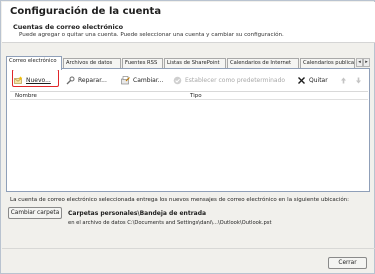 Image resolution: width=375 pixels, height=274 pixels. What do you see at coordinates (318, 80) in the screenshot?
I see `remove-label: Quitar` at bounding box center [318, 80].